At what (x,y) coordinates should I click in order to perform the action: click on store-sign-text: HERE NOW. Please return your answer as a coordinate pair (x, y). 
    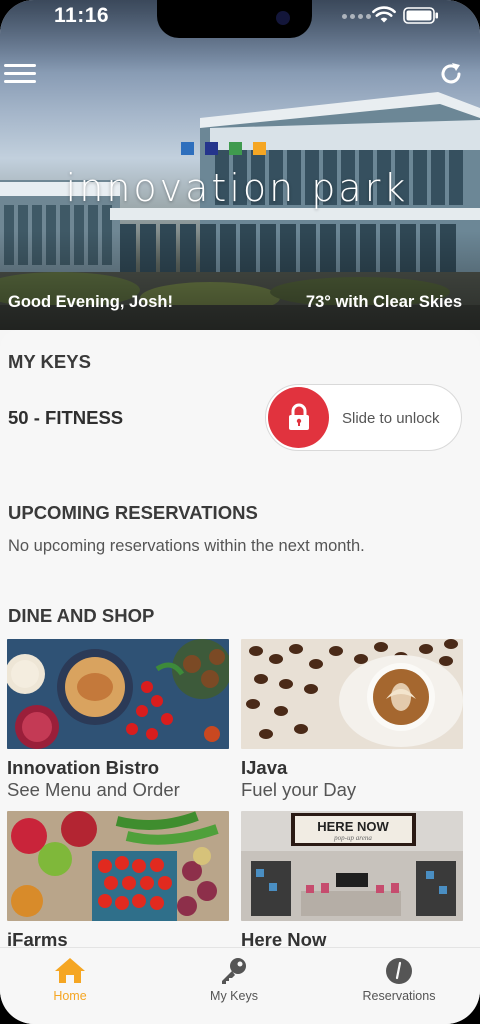
    Looking at the image, I should click on (353, 826).